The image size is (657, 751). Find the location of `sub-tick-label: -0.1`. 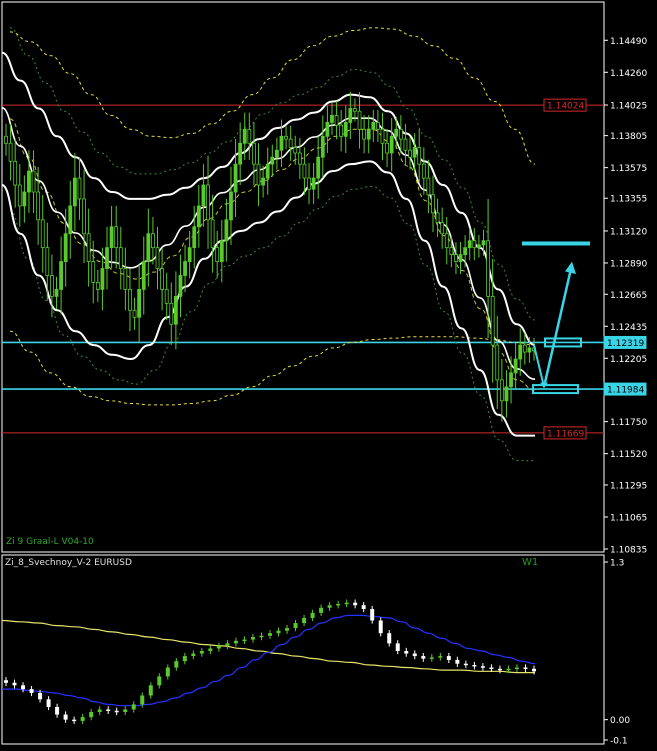

sub-tick-label: -0.1 is located at coordinates (619, 742).